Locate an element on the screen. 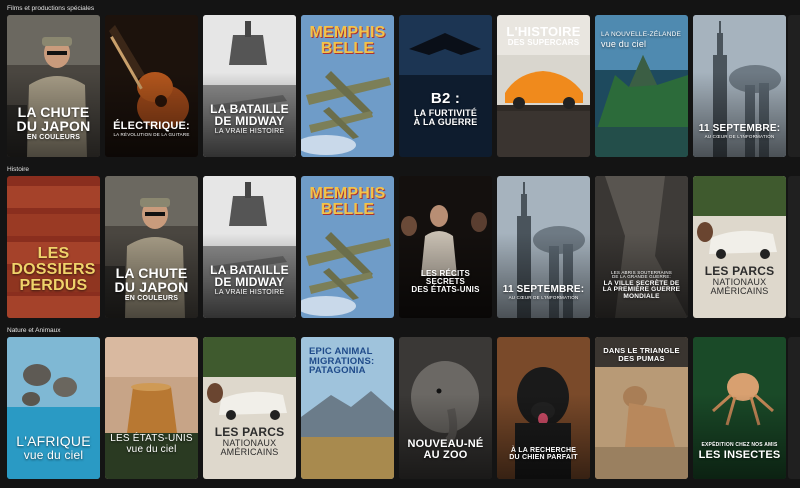  poster-caption: À LA RECHERCHE DU CHIEN PARFAIT is located at coordinates (543, 454).